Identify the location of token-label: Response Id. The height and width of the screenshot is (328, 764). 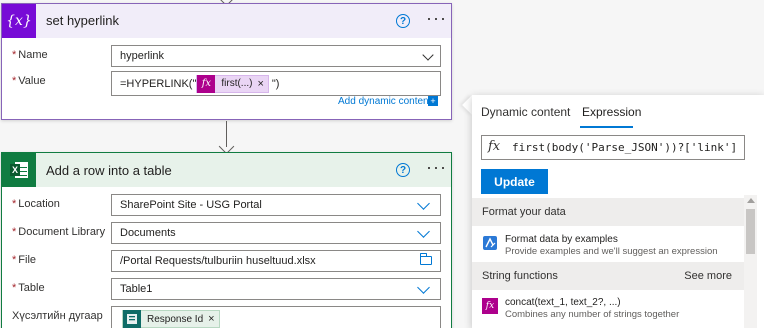
(175, 319).